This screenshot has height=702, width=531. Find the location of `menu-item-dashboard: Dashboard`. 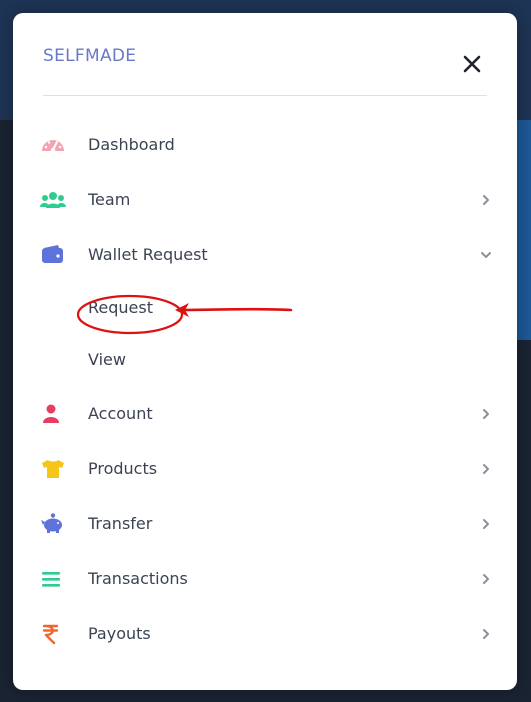

menu-item-dashboard: Dashboard is located at coordinates (266, 145).